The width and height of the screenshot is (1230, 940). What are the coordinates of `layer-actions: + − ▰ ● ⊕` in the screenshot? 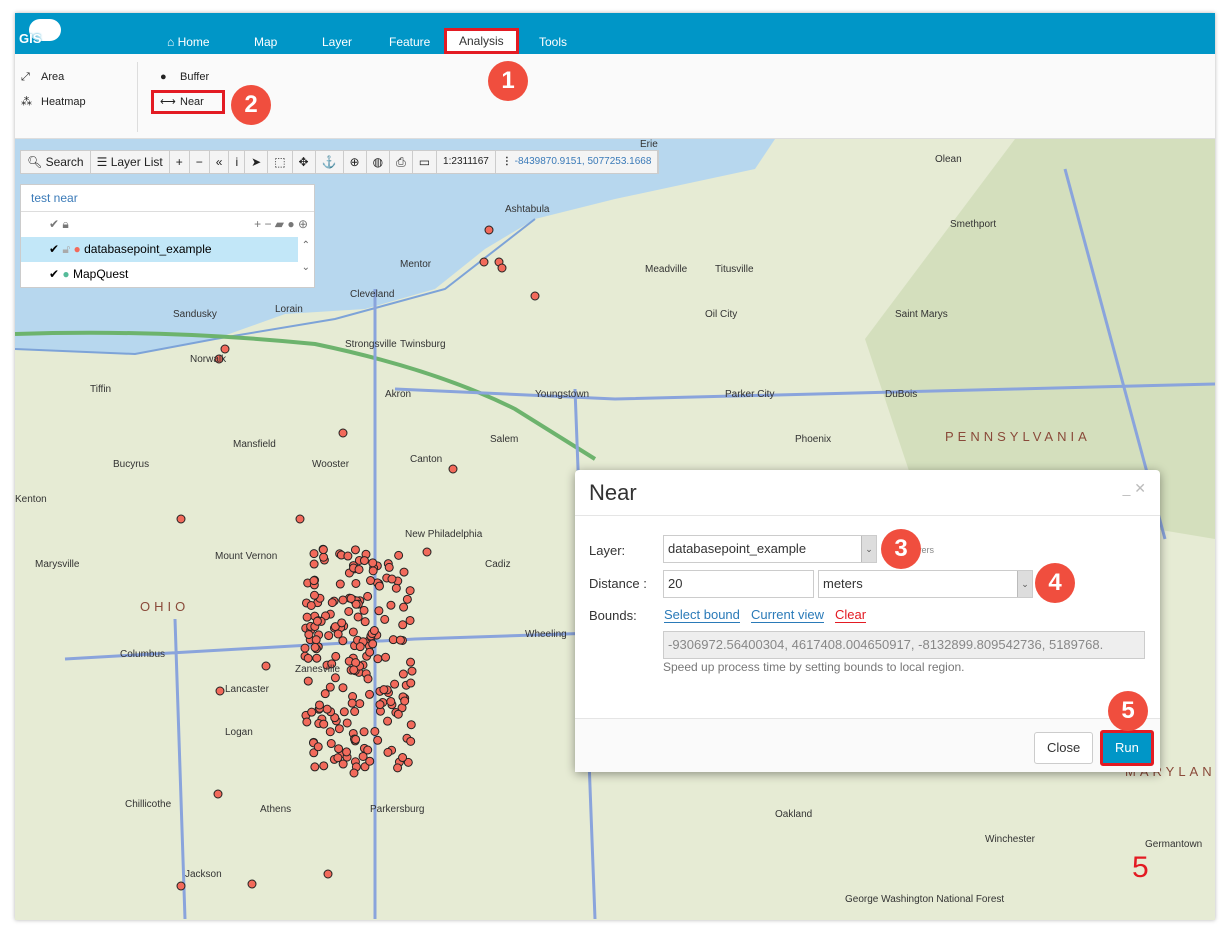 It's located at (281, 224).